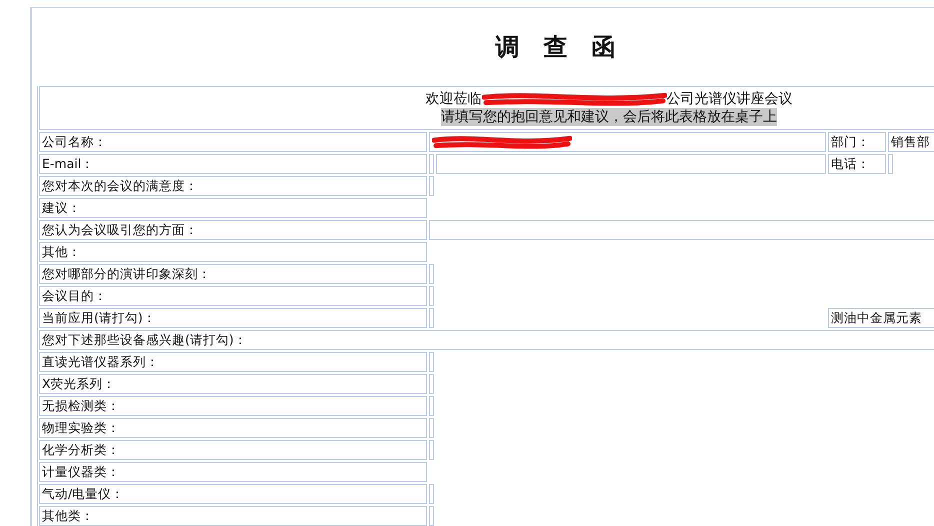 This screenshot has width=934, height=526. What do you see at coordinates (233, 494) in the screenshot?
I see `form-label: 气动/电量仪：` at bounding box center [233, 494].